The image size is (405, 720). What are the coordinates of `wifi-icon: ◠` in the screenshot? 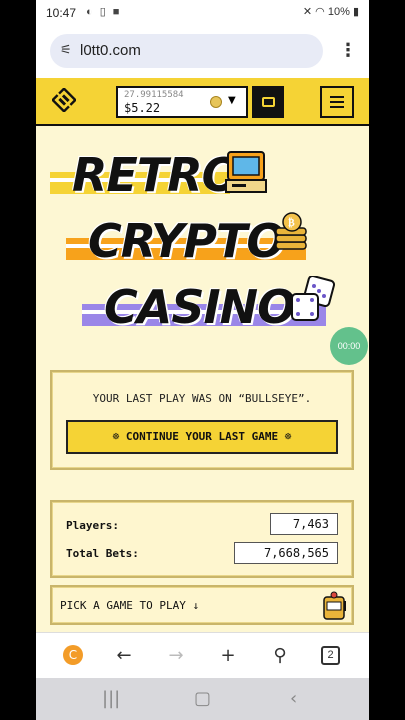 It's located at (320, 12).